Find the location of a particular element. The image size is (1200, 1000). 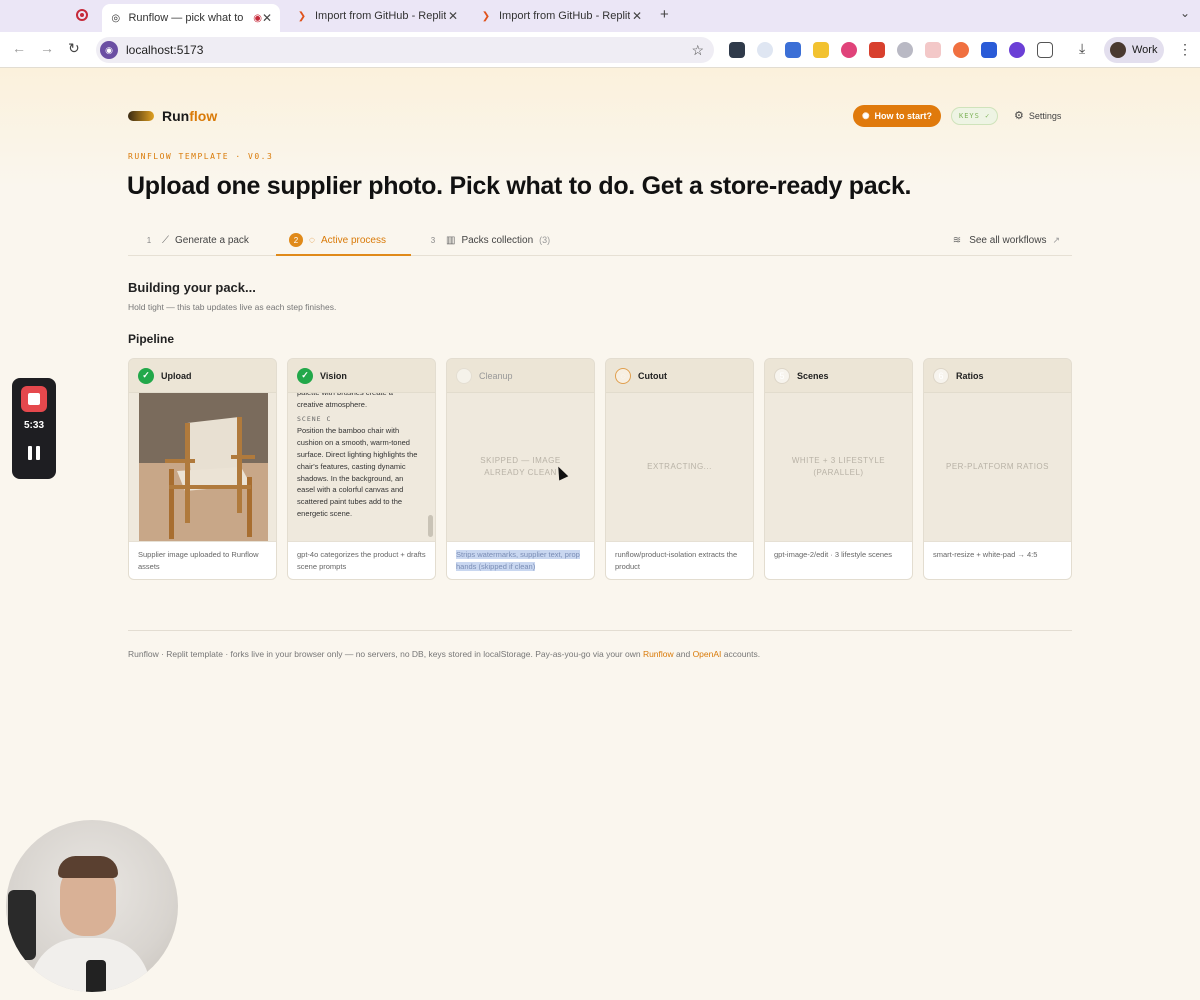

step-number: 5 is located at coordinates (782, 375).